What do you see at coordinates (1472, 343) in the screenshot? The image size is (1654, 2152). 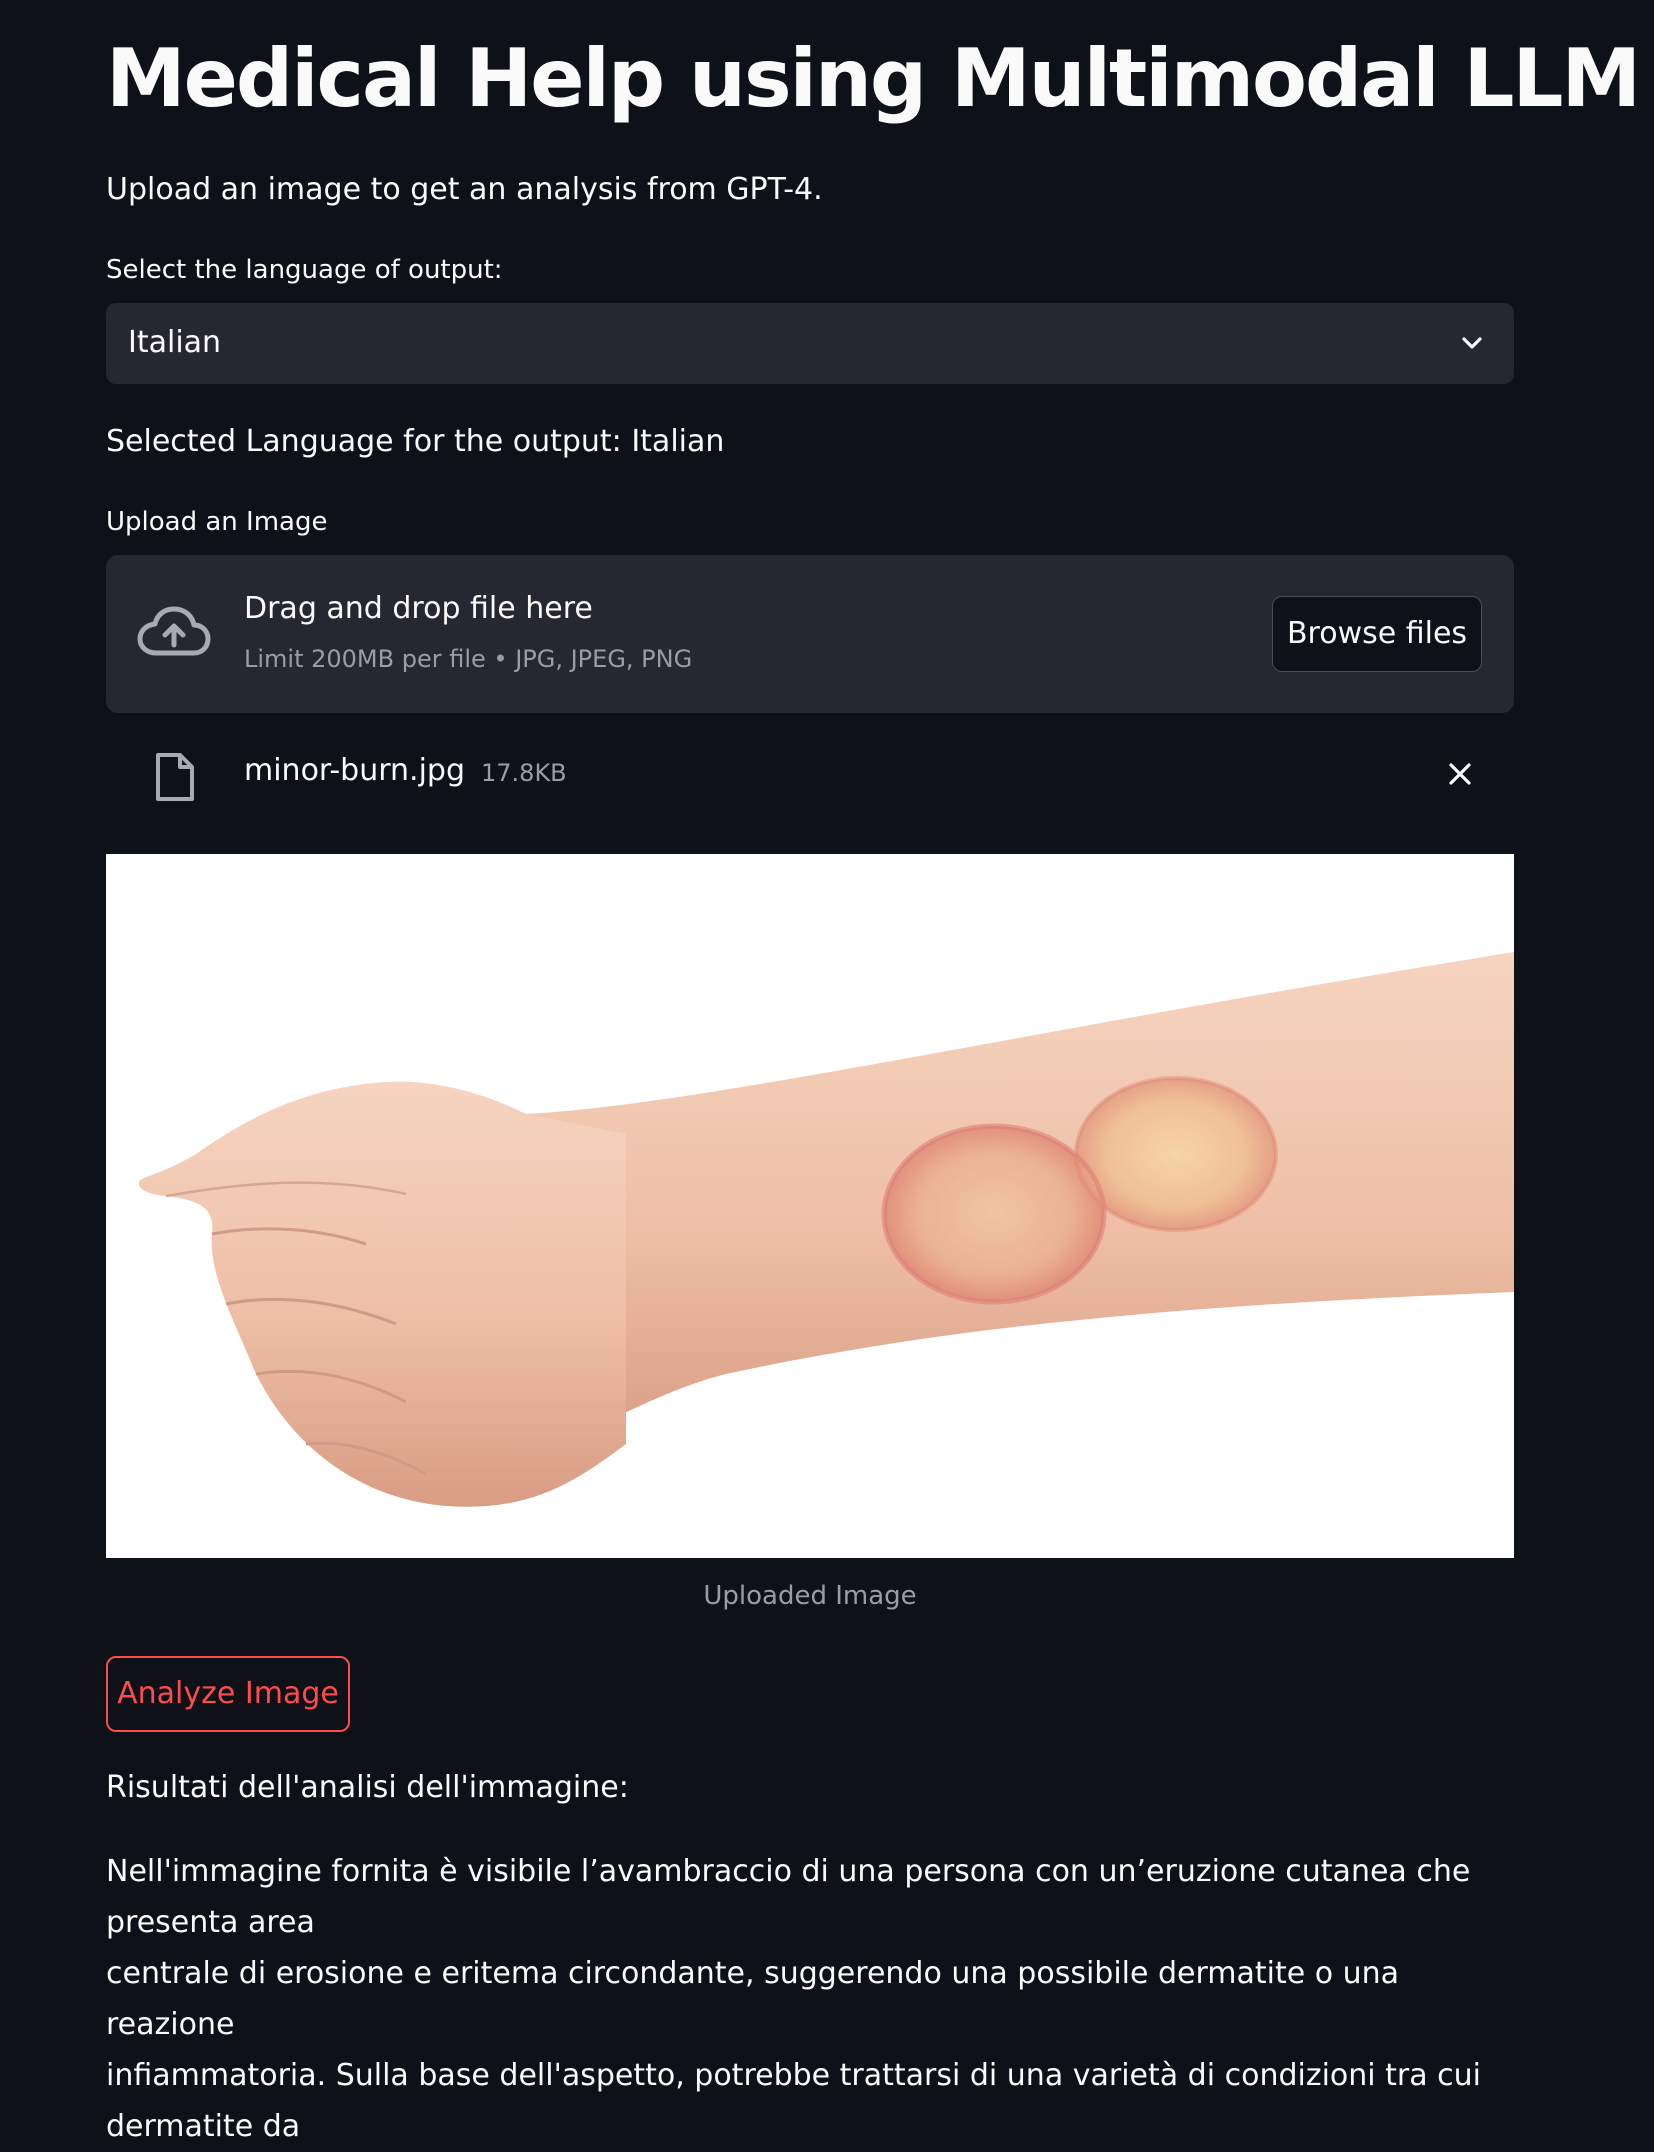 I see `chevron-down-icon` at bounding box center [1472, 343].